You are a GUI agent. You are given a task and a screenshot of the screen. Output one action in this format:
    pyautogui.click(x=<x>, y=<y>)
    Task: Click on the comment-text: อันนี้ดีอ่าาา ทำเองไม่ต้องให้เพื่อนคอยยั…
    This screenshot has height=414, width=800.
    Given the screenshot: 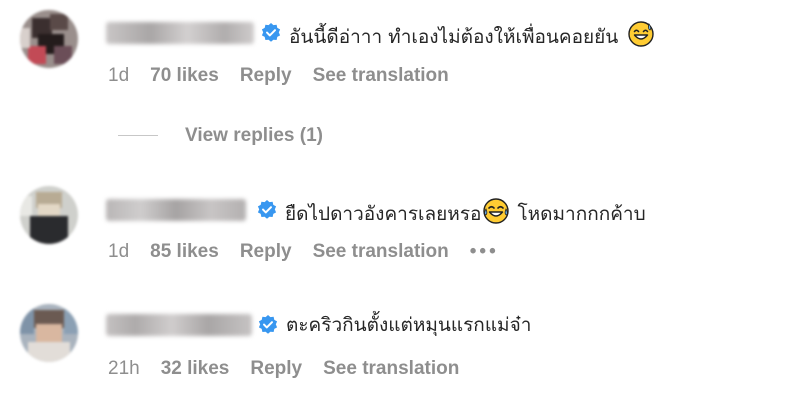 What is the action you would take?
    pyautogui.click(x=472, y=37)
    